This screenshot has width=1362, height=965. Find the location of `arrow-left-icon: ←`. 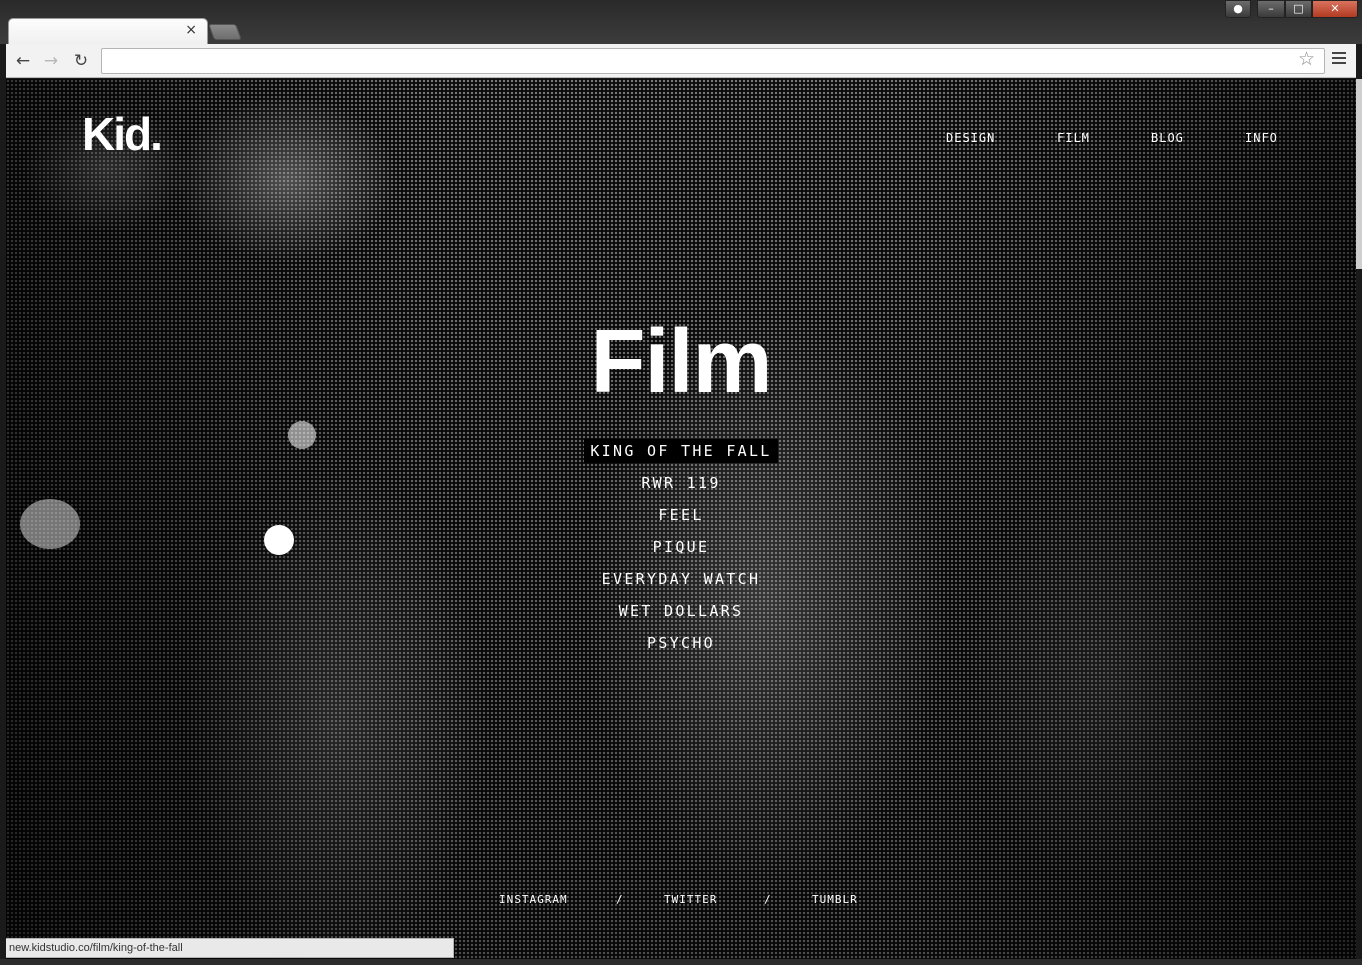

arrow-left-icon: ← is located at coordinates (23, 61).